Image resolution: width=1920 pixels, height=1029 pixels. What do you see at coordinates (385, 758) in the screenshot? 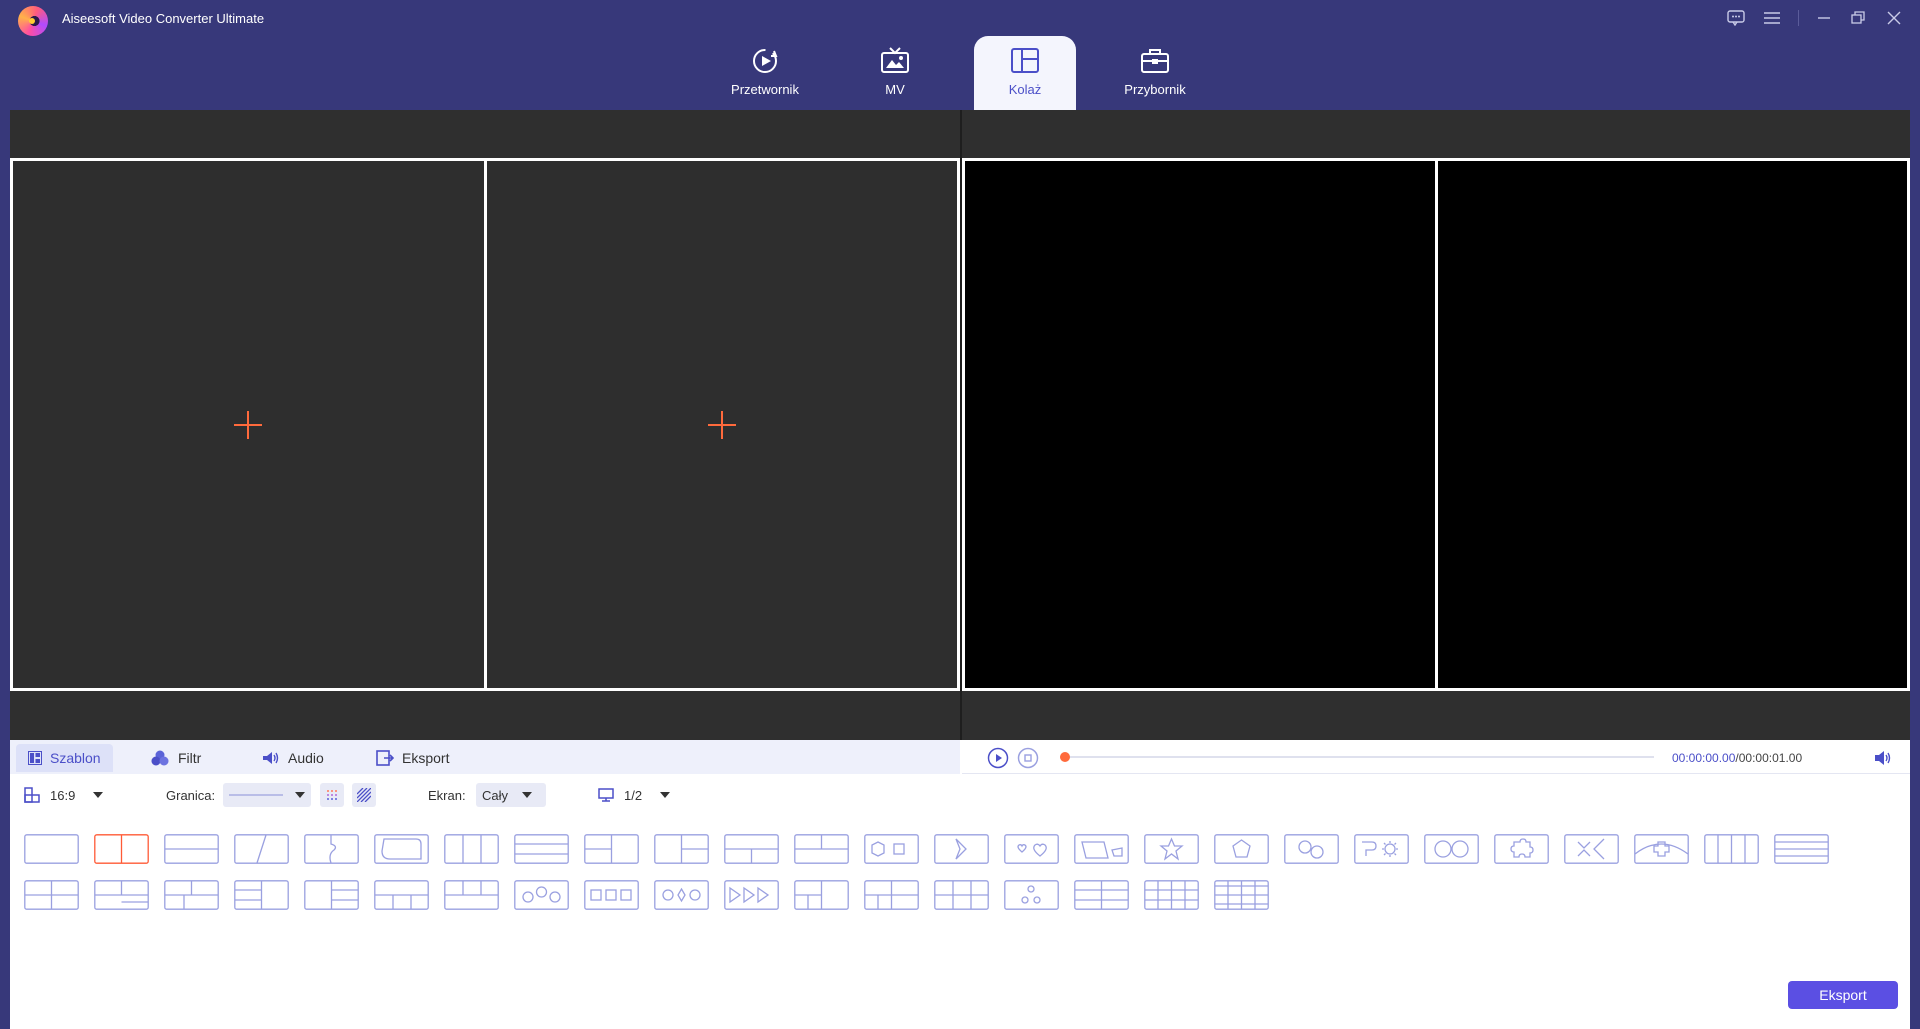
I see `export-icon` at bounding box center [385, 758].